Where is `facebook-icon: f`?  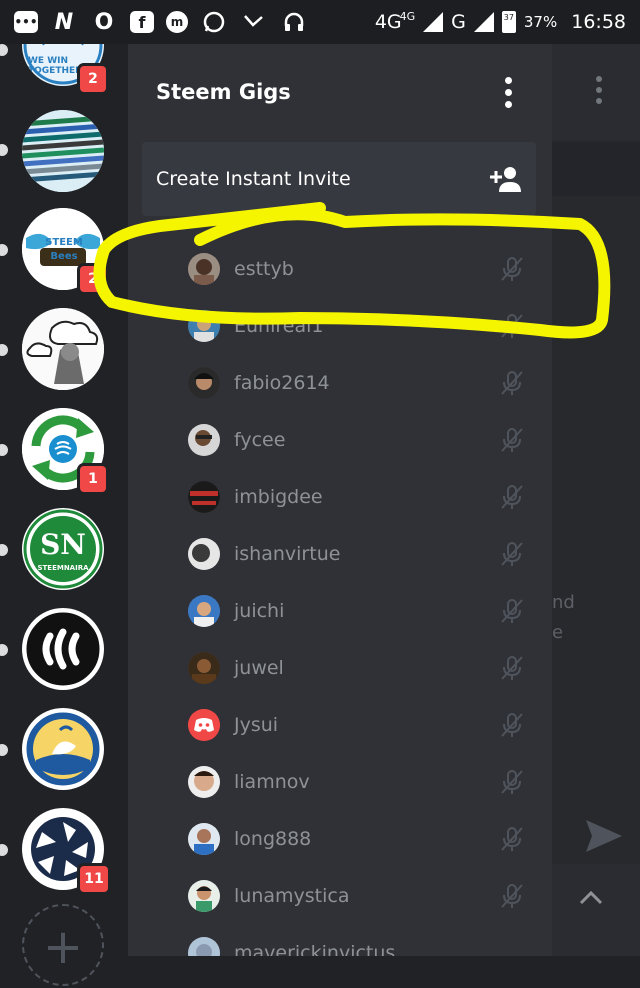 facebook-icon: f is located at coordinates (142, 22).